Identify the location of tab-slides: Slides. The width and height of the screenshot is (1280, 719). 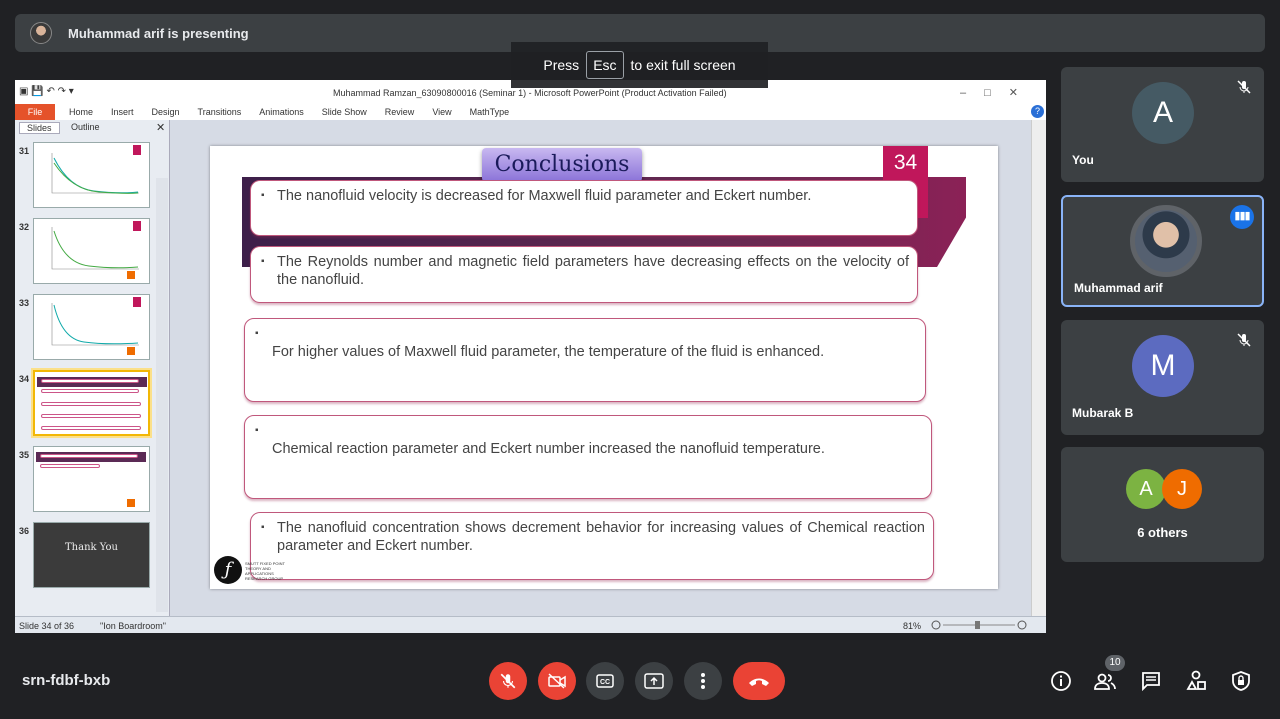
(39, 128).